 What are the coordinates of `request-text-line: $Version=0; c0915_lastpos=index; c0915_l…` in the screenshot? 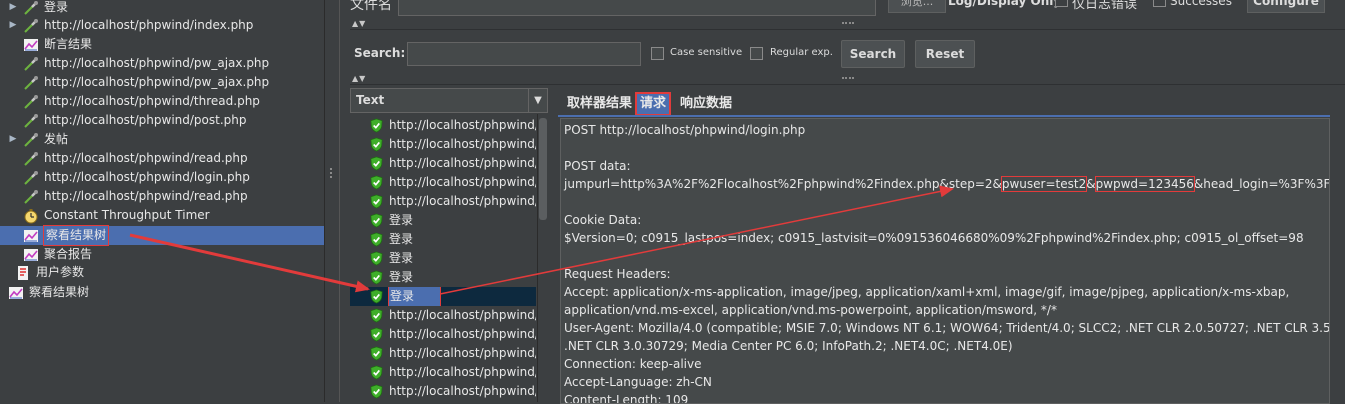 It's located at (934, 238).